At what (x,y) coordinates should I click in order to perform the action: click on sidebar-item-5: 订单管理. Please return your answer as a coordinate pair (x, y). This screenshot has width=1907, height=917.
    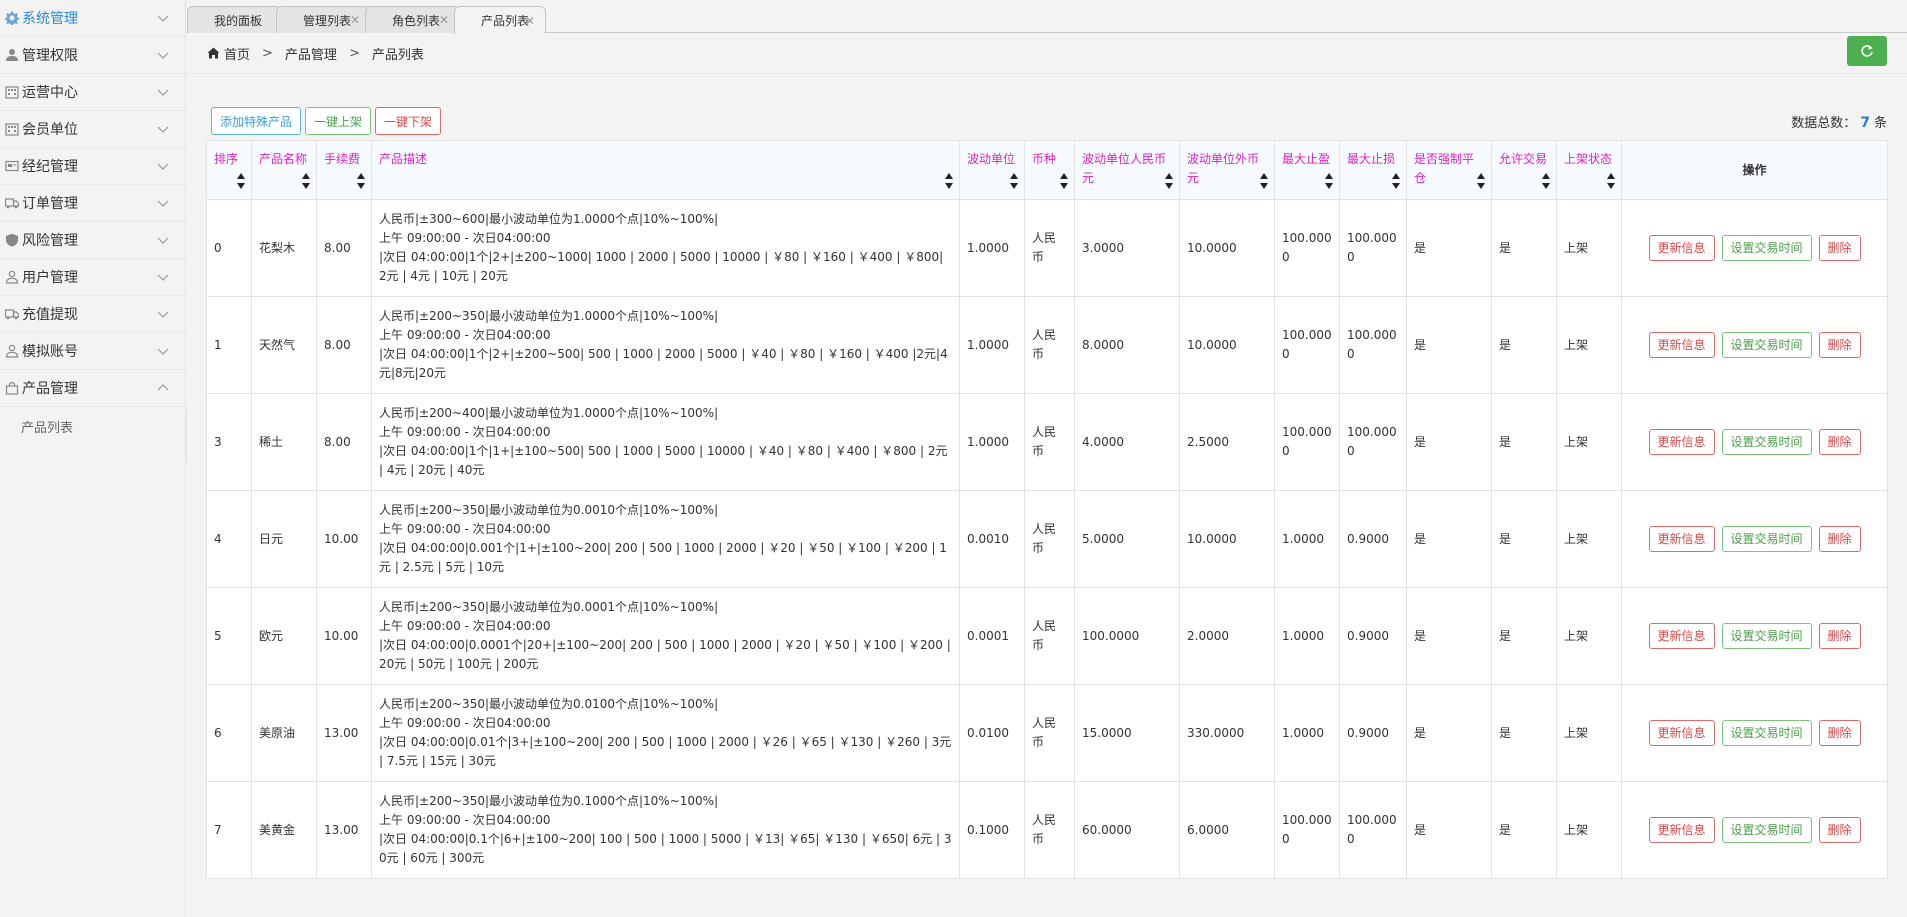
    Looking at the image, I should click on (92, 203).